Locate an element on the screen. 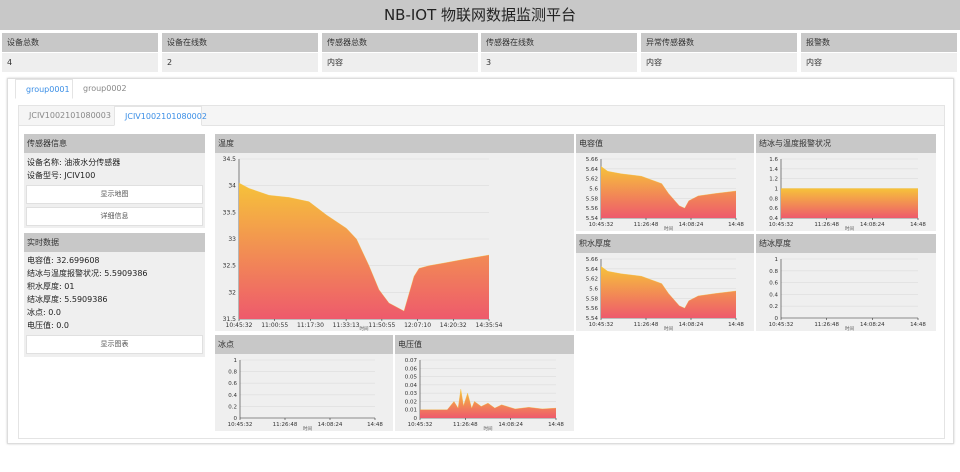 The image size is (960, 472). show-map-button: 显示地图 is located at coordinates (114, 194).